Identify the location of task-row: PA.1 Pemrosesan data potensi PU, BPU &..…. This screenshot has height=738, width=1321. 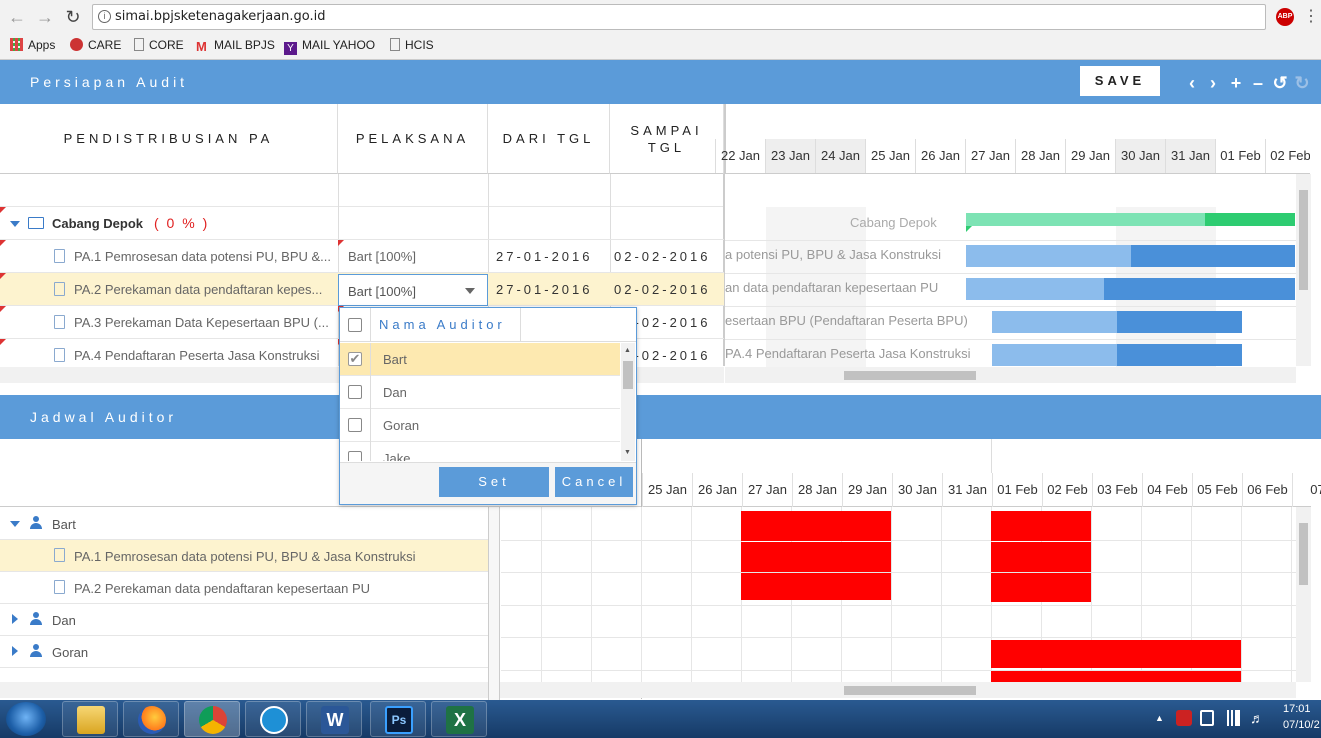
(362, 256).